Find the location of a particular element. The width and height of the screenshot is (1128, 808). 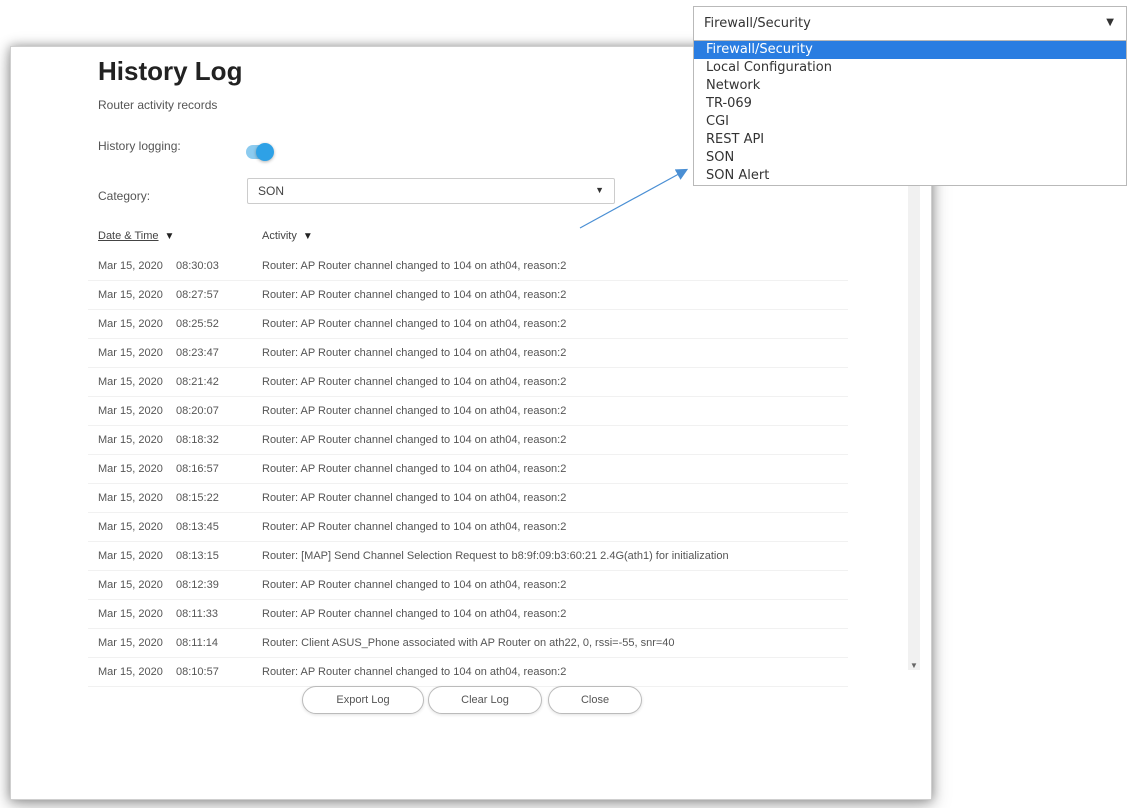

dropdown-option-rest-api: REST API is located at coordinates (910, 140).